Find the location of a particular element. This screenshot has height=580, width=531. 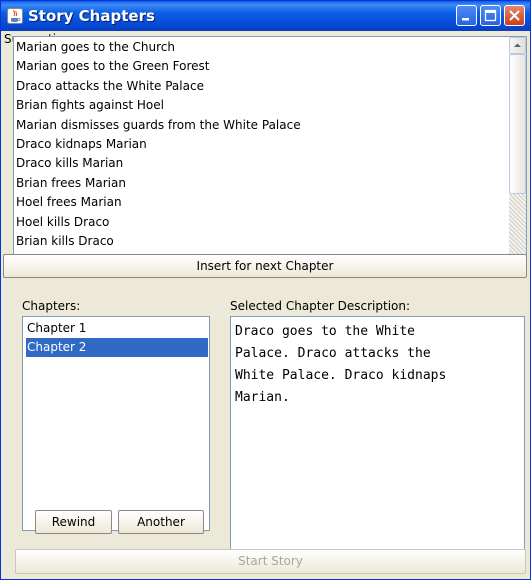

scroll-track is located at coordinates (517, 226).